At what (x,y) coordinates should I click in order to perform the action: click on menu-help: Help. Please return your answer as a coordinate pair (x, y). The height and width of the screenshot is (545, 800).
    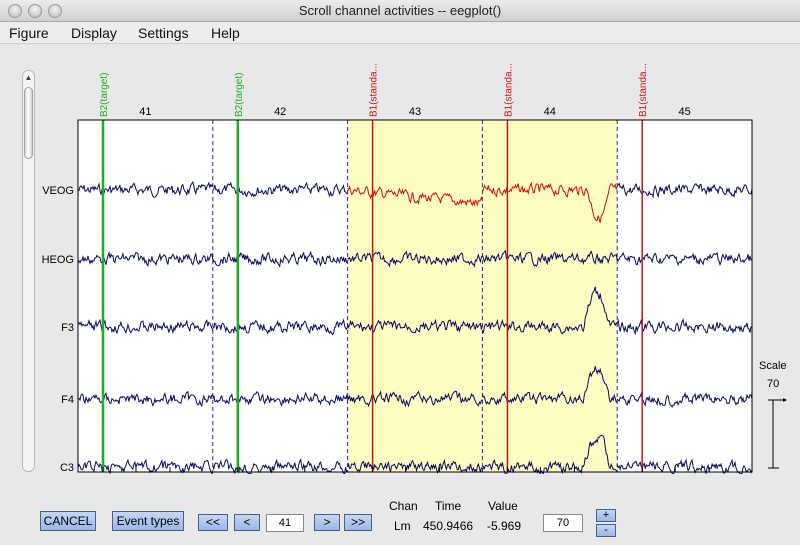
    Looking at the image, I should click on (225, 33).